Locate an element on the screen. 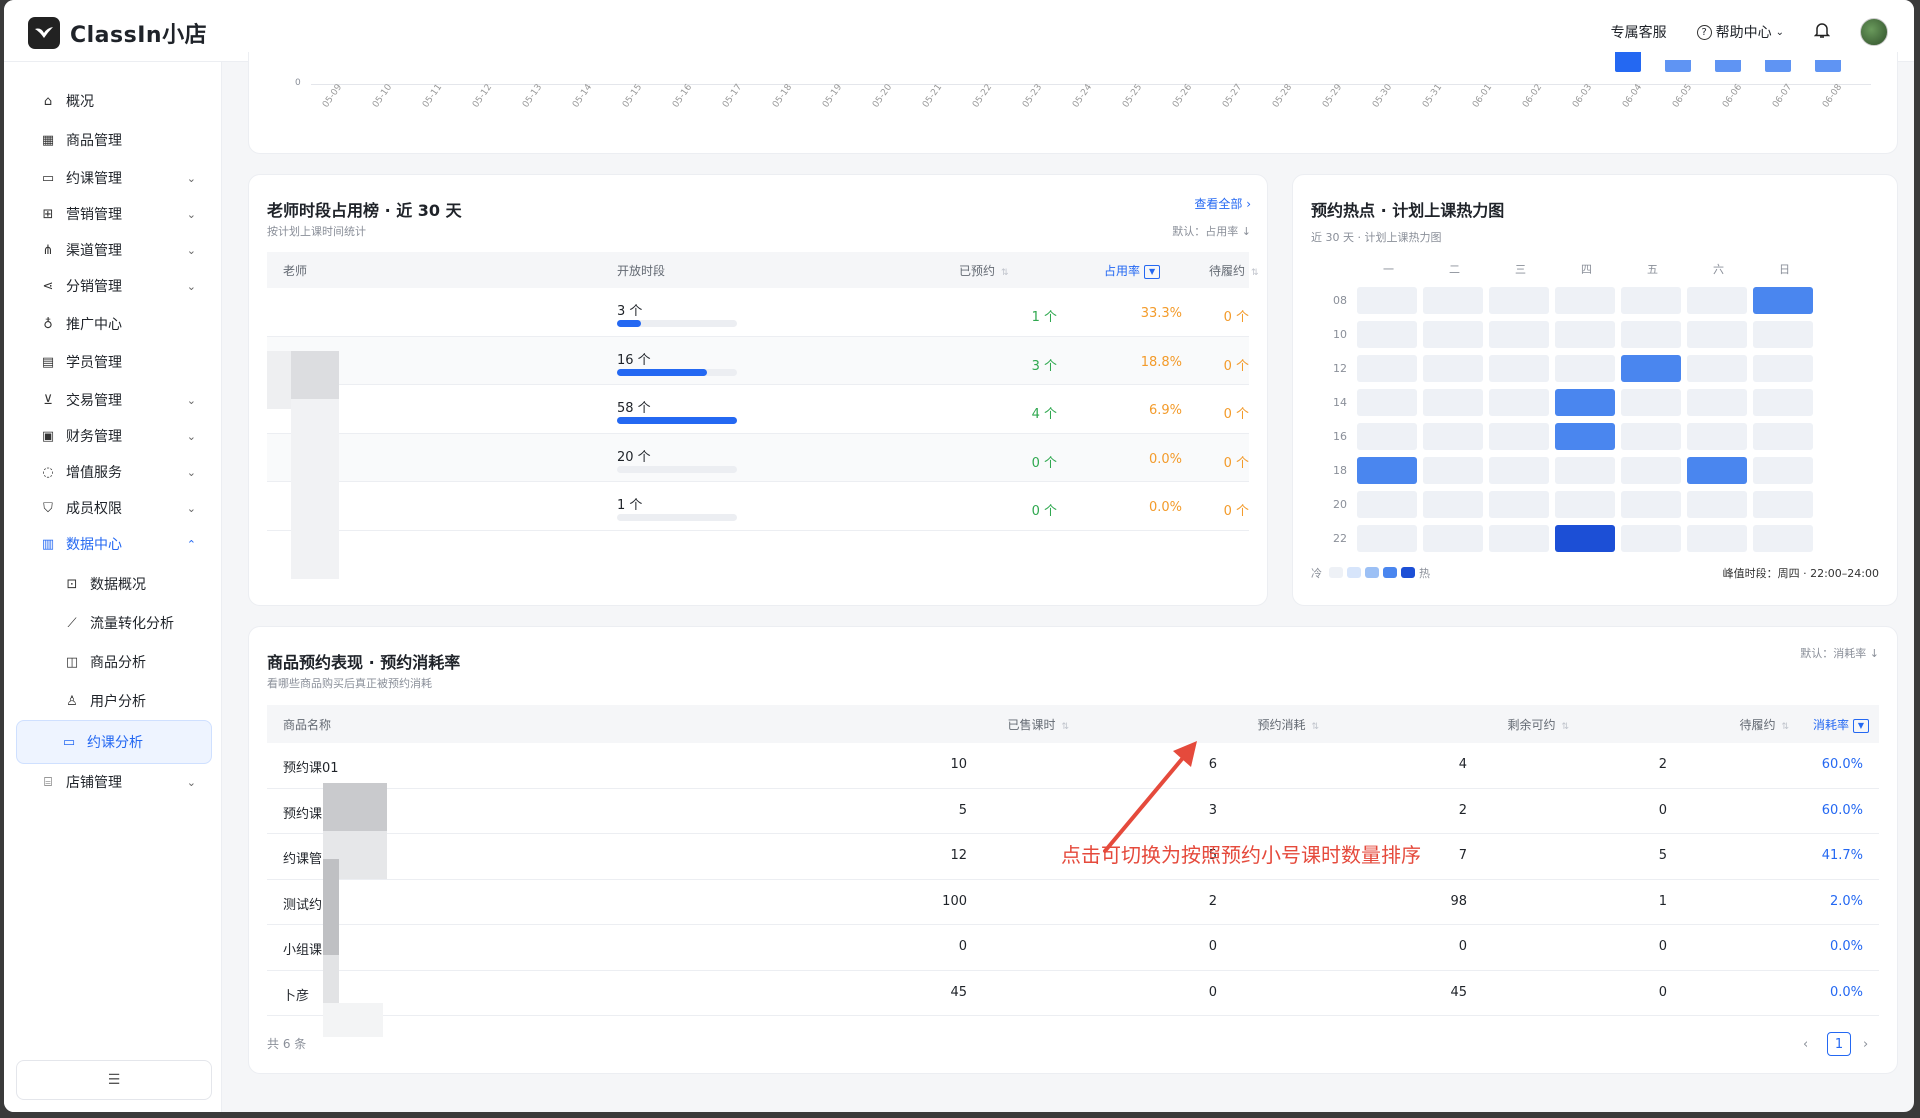 This screenshot has width=1920, height=1118. sidebar-item-marketing: ⊞ 营销管理 ⌄ is located at coordinates (118, 214).